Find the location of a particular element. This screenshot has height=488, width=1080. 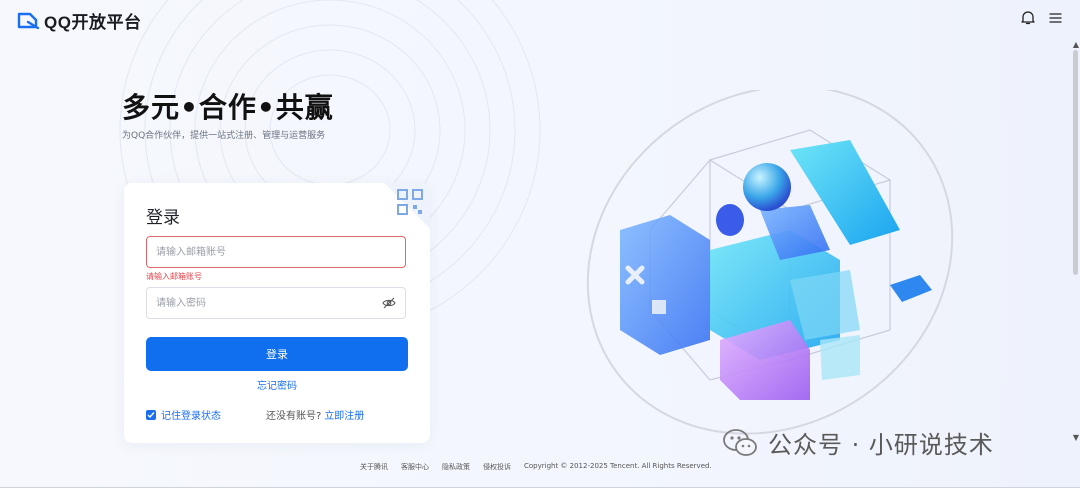

qq-logo-icon is located at coordinates (28, 20).